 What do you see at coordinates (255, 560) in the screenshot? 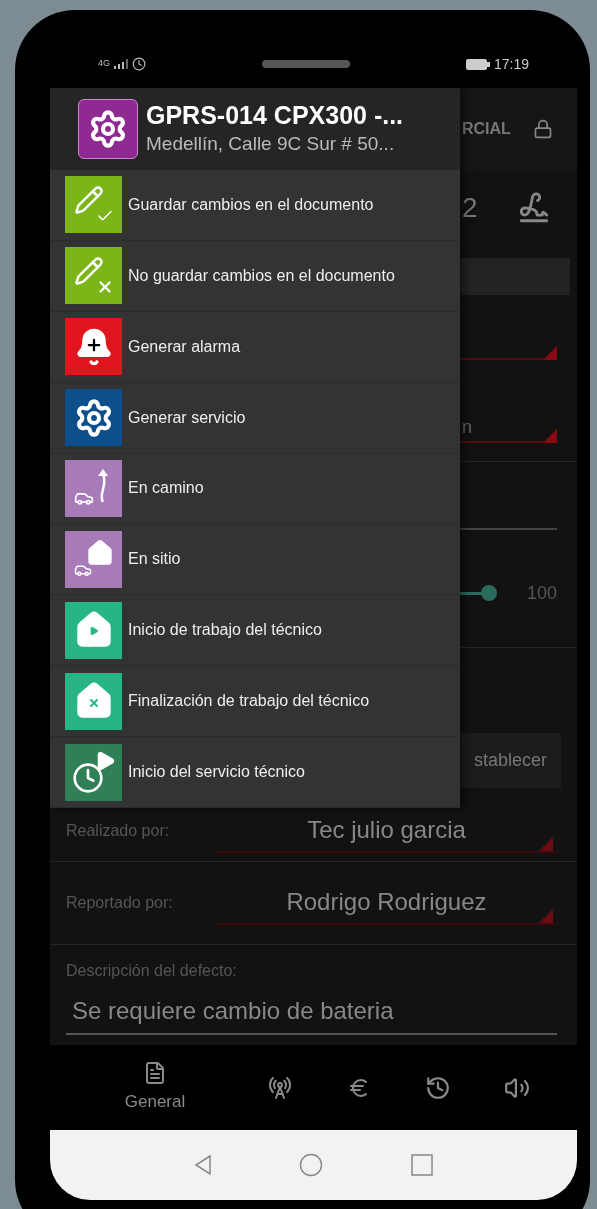
I see `drawer-menu-item: En sitio` at bounding box center [255, 560].